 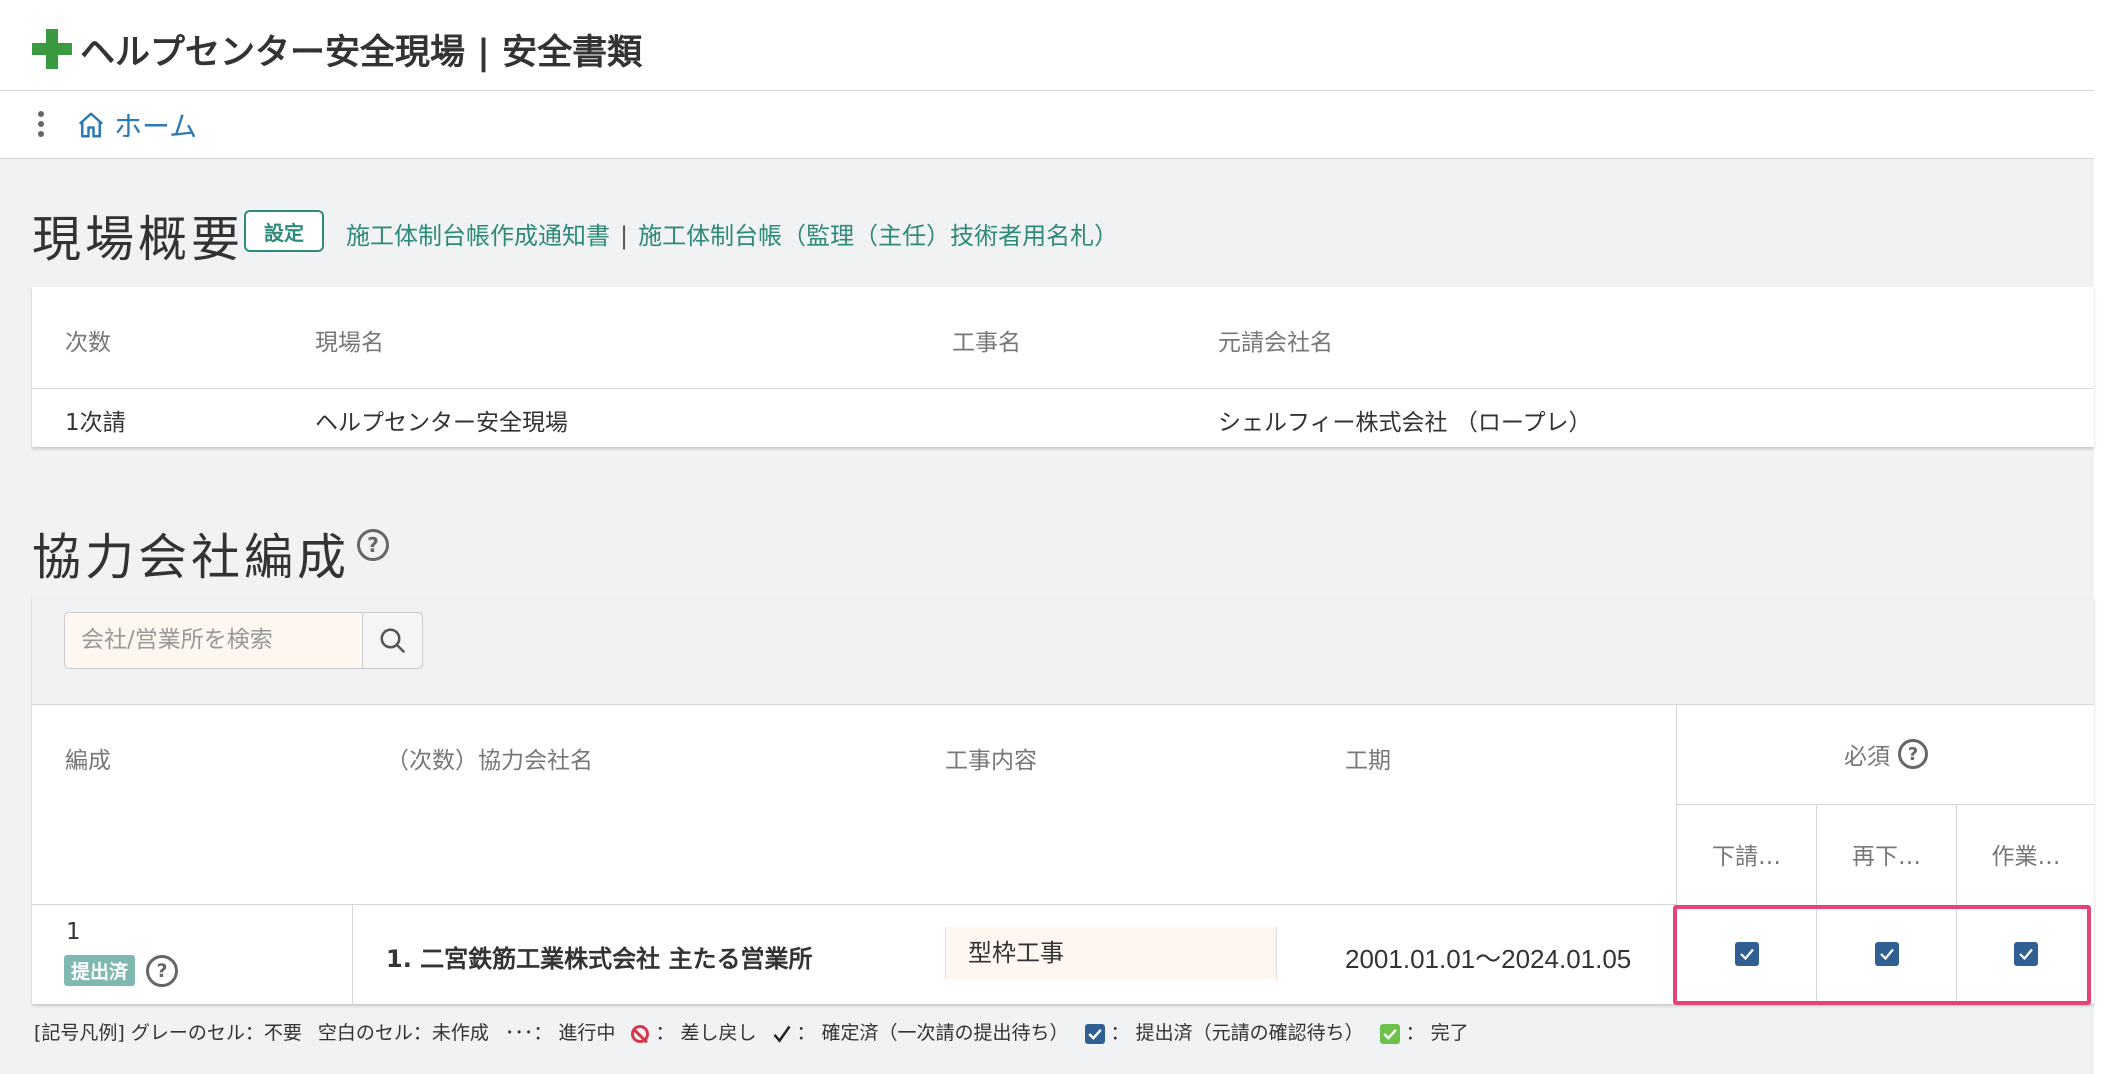 I want to click on row-number: 1, so click(x=73, y=932).